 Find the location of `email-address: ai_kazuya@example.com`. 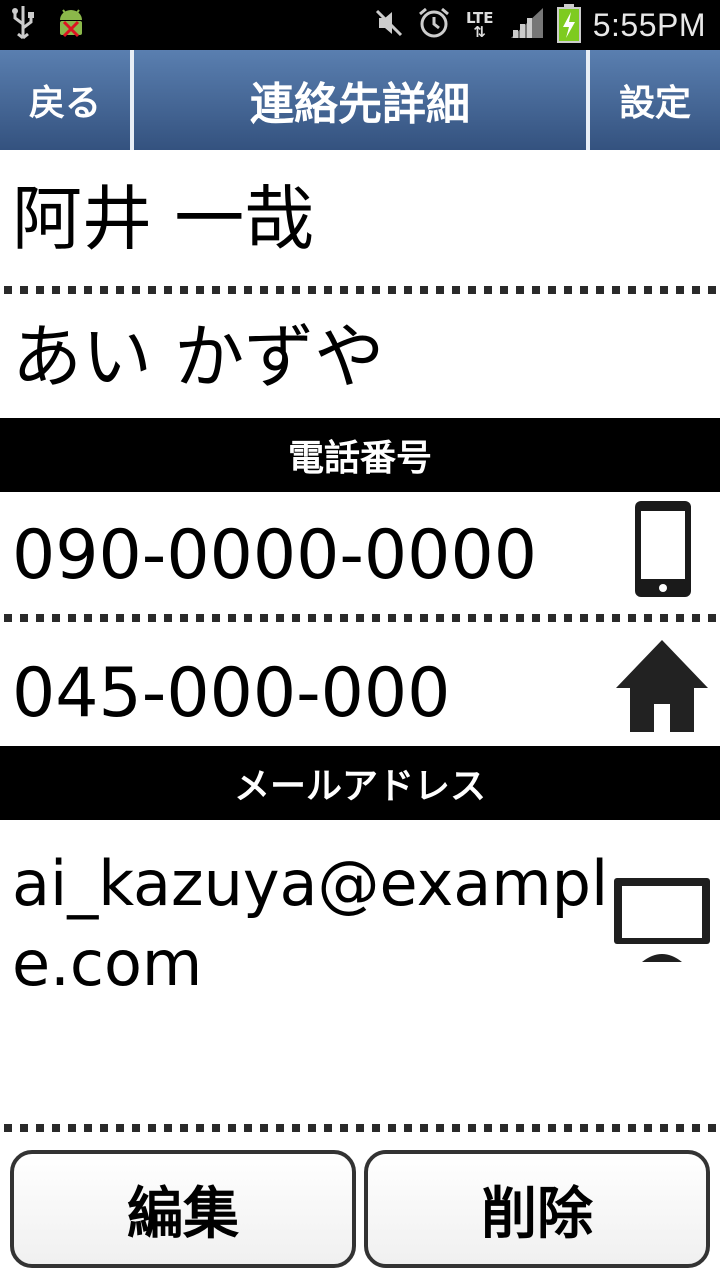

email-address: ai_kazuya@example.com is located at coordinates (310, 923).